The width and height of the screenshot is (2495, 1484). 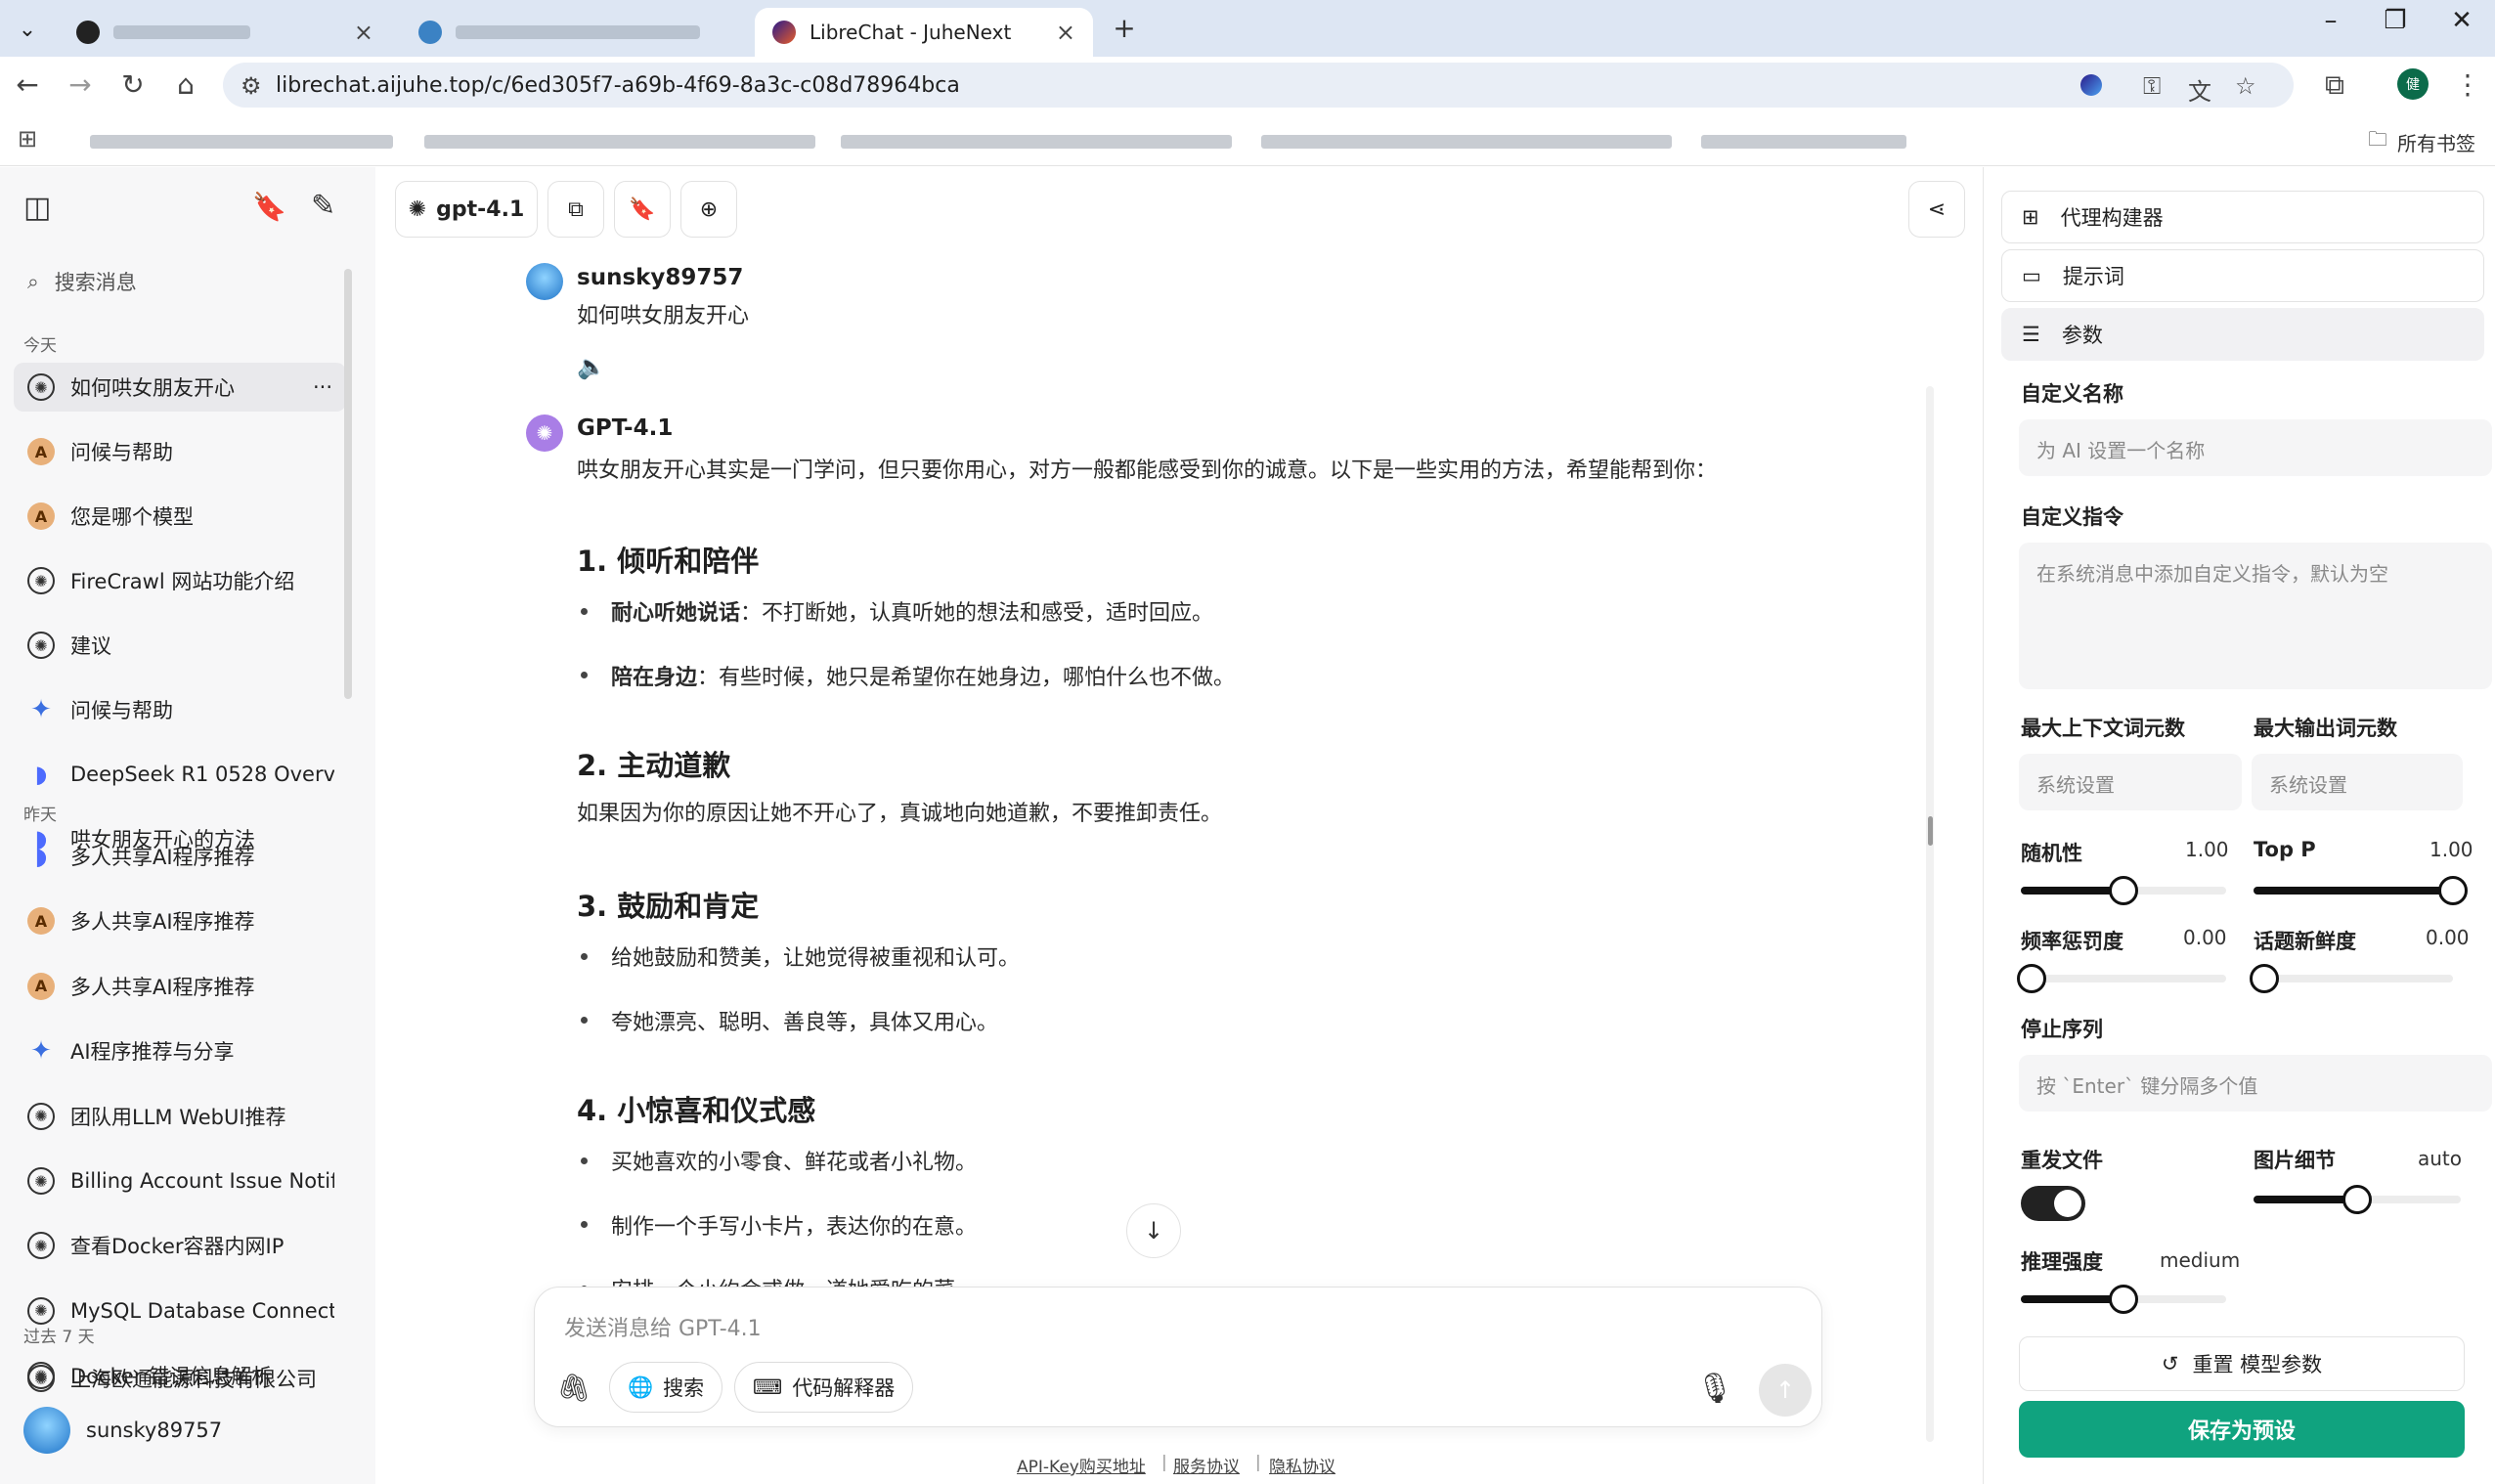 I want to click on browser-menu-icon: ⋮, so click(x=2467, y=84).